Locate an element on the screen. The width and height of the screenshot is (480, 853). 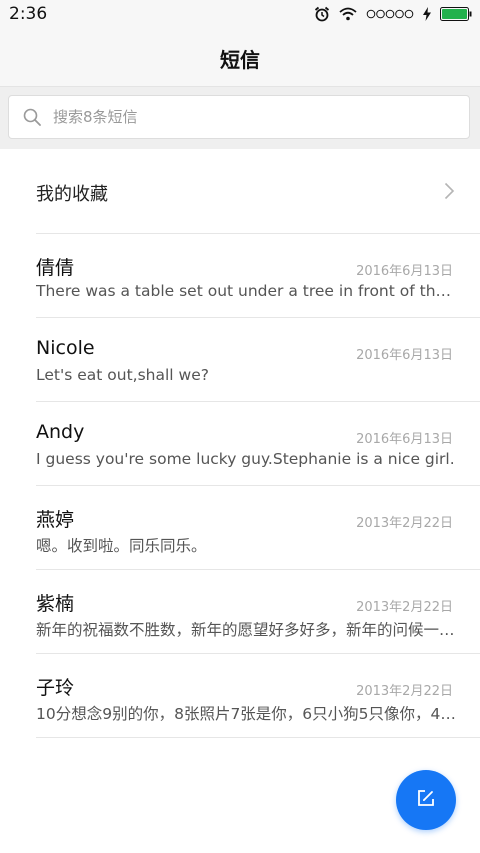
chevron-right-icon is located at coordinates (449, 193).